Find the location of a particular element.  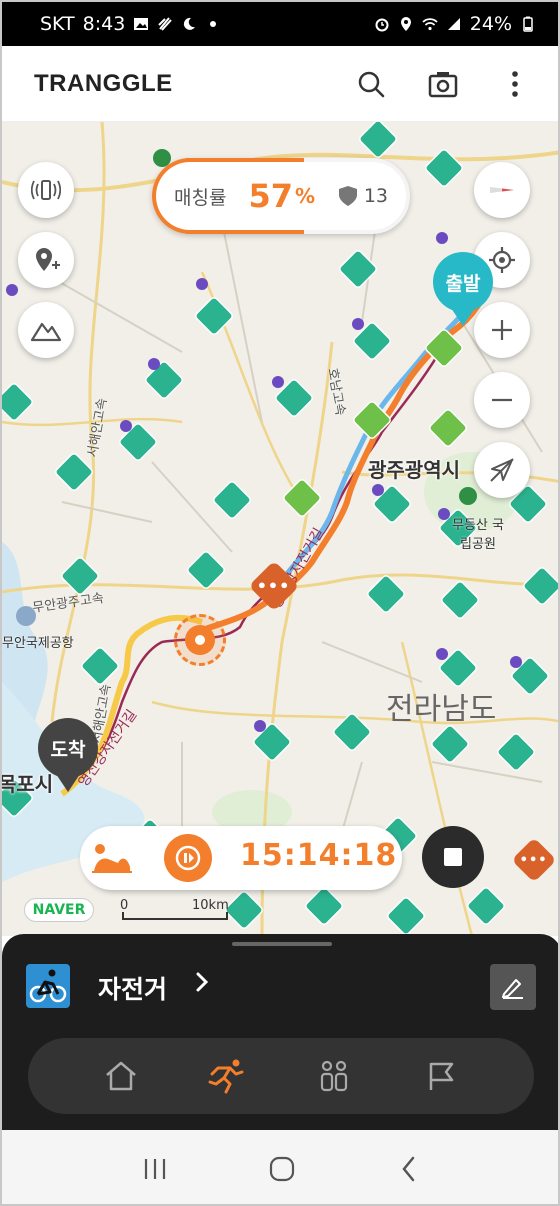

recent-apps-button is located at coordinates (155, 1169).